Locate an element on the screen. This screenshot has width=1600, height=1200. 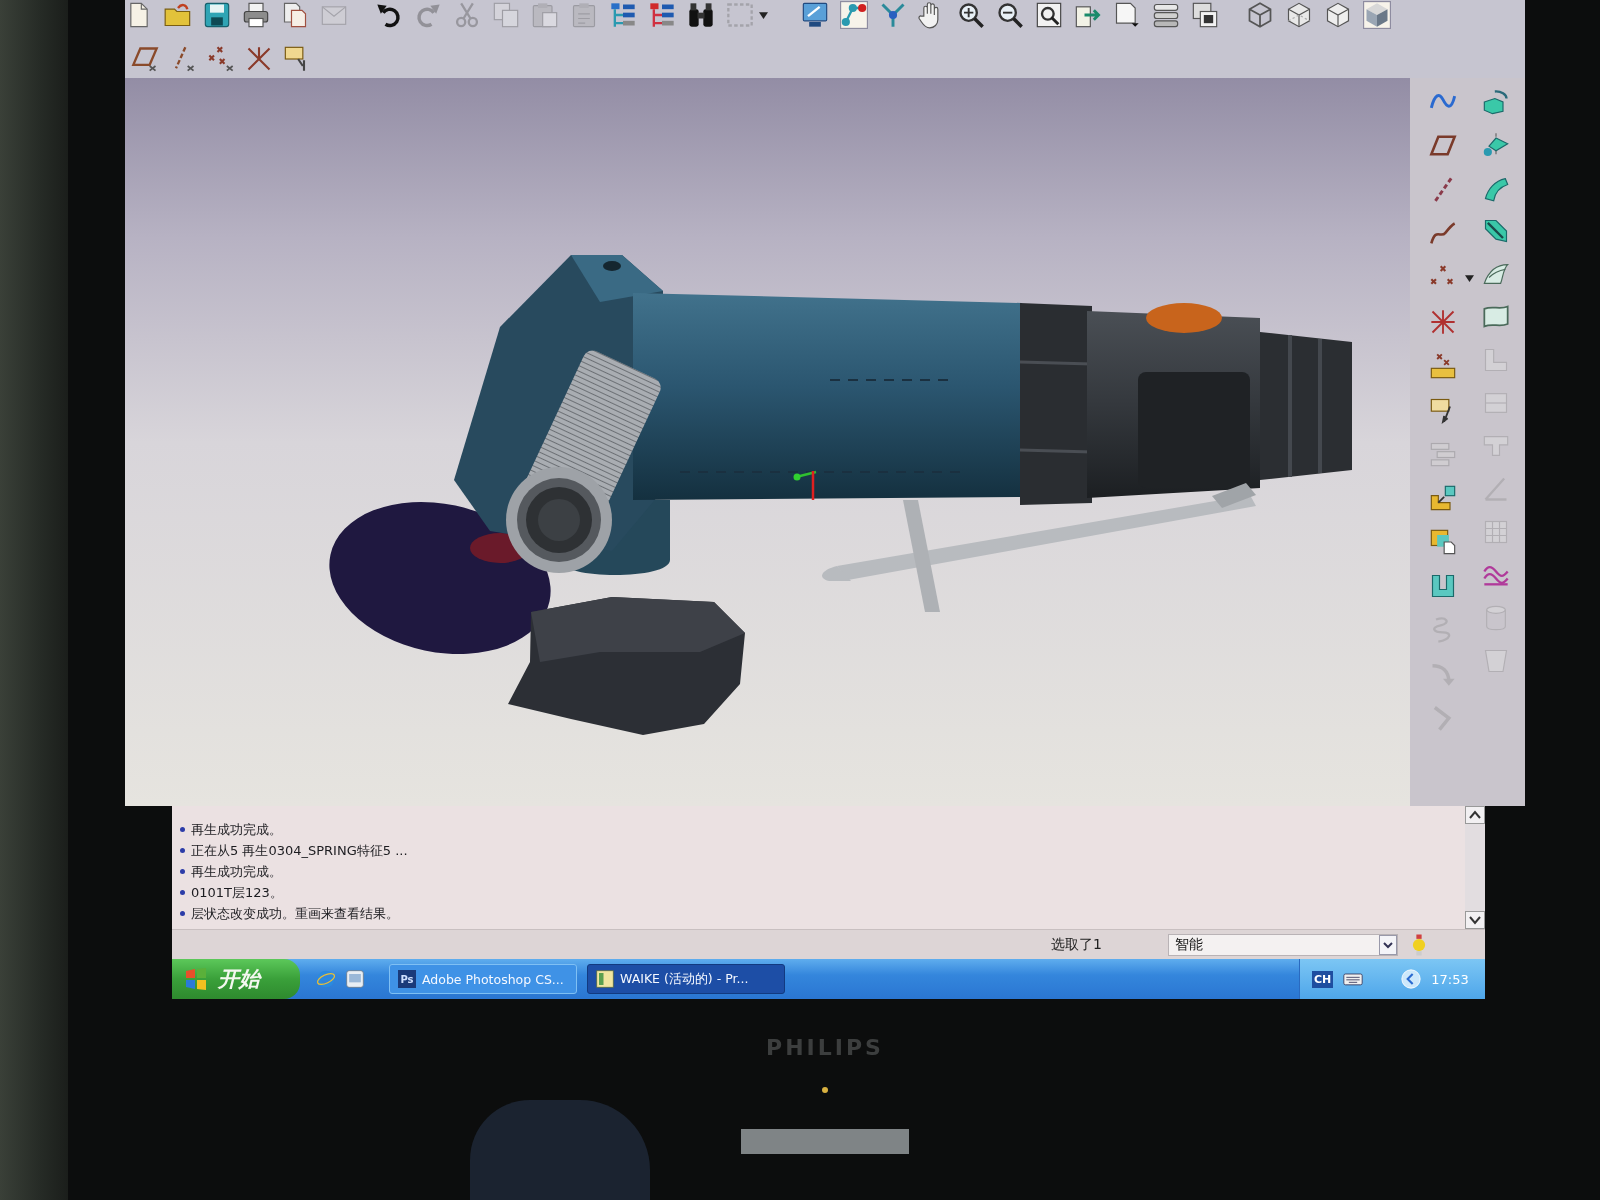
documents-icon is located at coordinates (295, 15).